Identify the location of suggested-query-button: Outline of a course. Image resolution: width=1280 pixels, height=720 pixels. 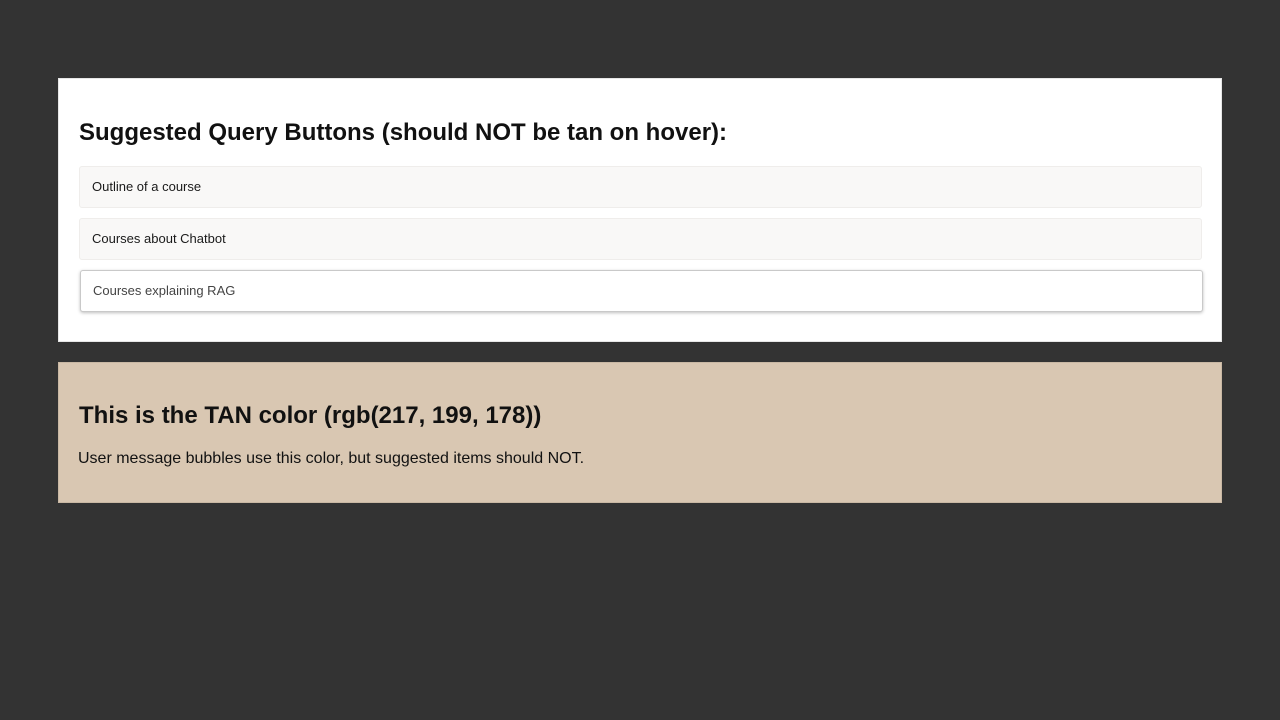
(640, 187).